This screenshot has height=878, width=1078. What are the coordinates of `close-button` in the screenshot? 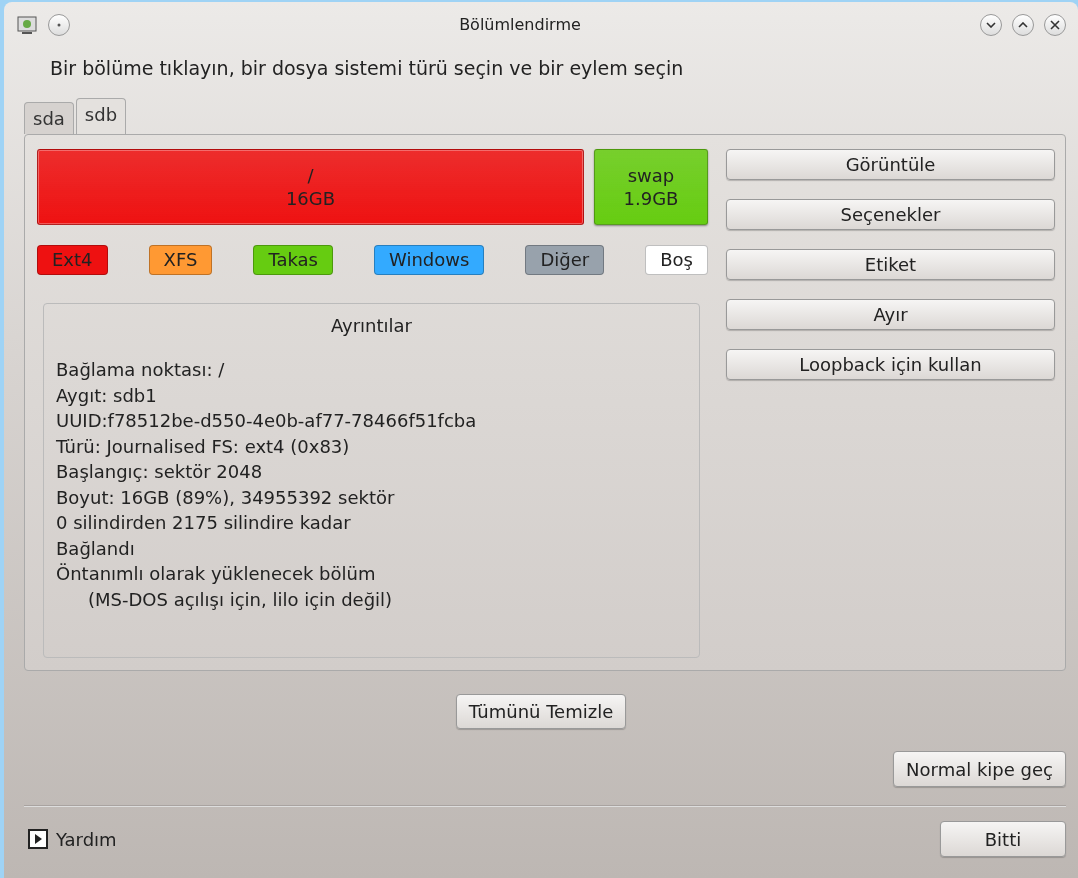 It's located at (1055, 25).